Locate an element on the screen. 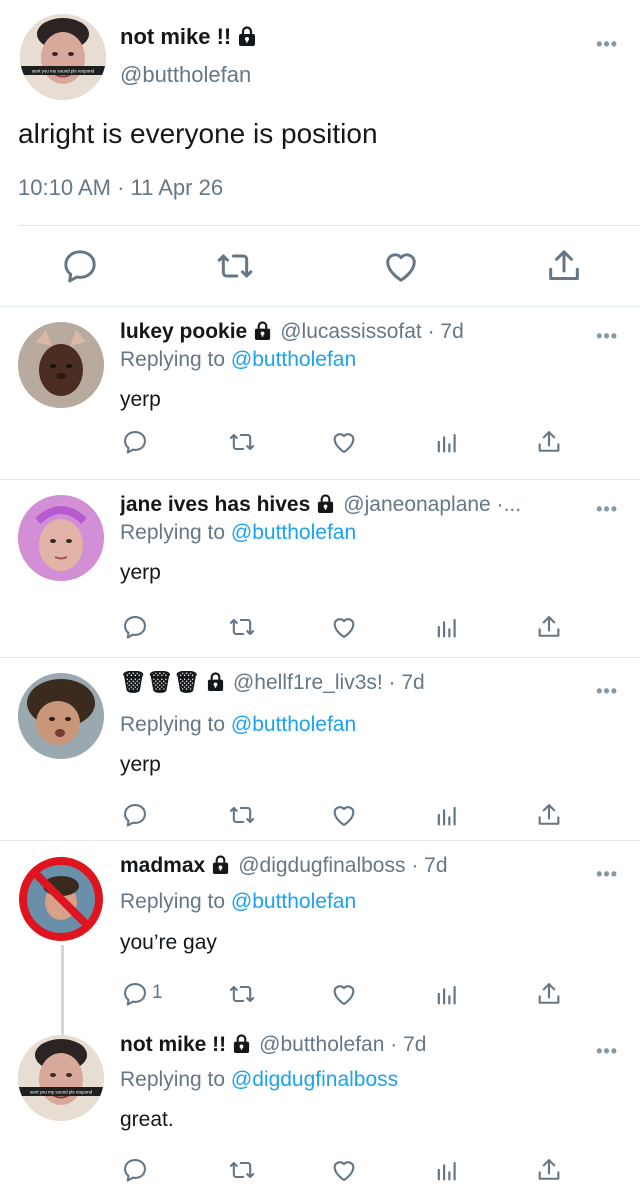 The width and height of the screenshot is (640, 1200). display-name: lukey pookie is located at coordinates (183, 331).